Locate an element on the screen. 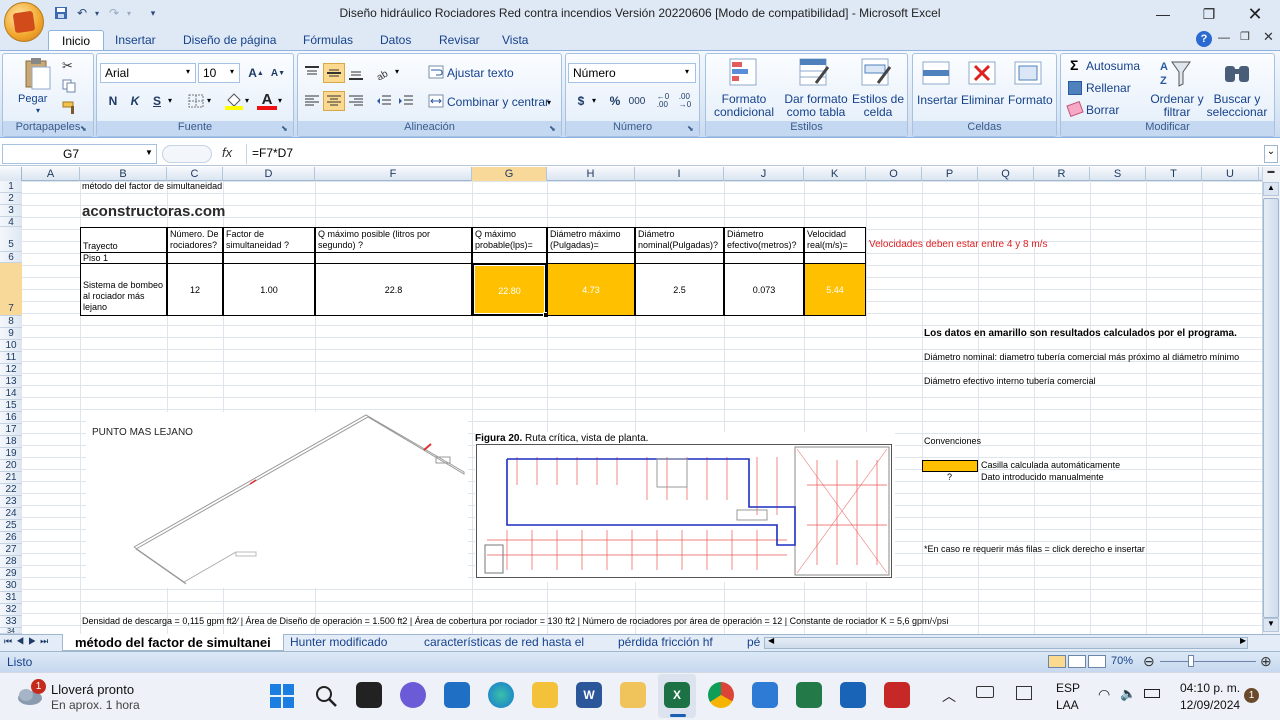 The width and height of the screenshot is (1280, 720). row-header: 30 is located at coordinates (11, 586).